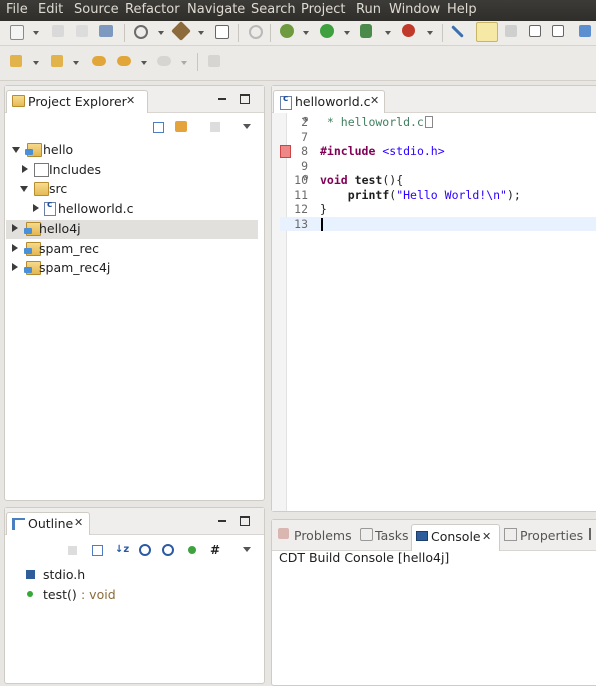  I want to click on build-hammer-icon, so click(181, 31).